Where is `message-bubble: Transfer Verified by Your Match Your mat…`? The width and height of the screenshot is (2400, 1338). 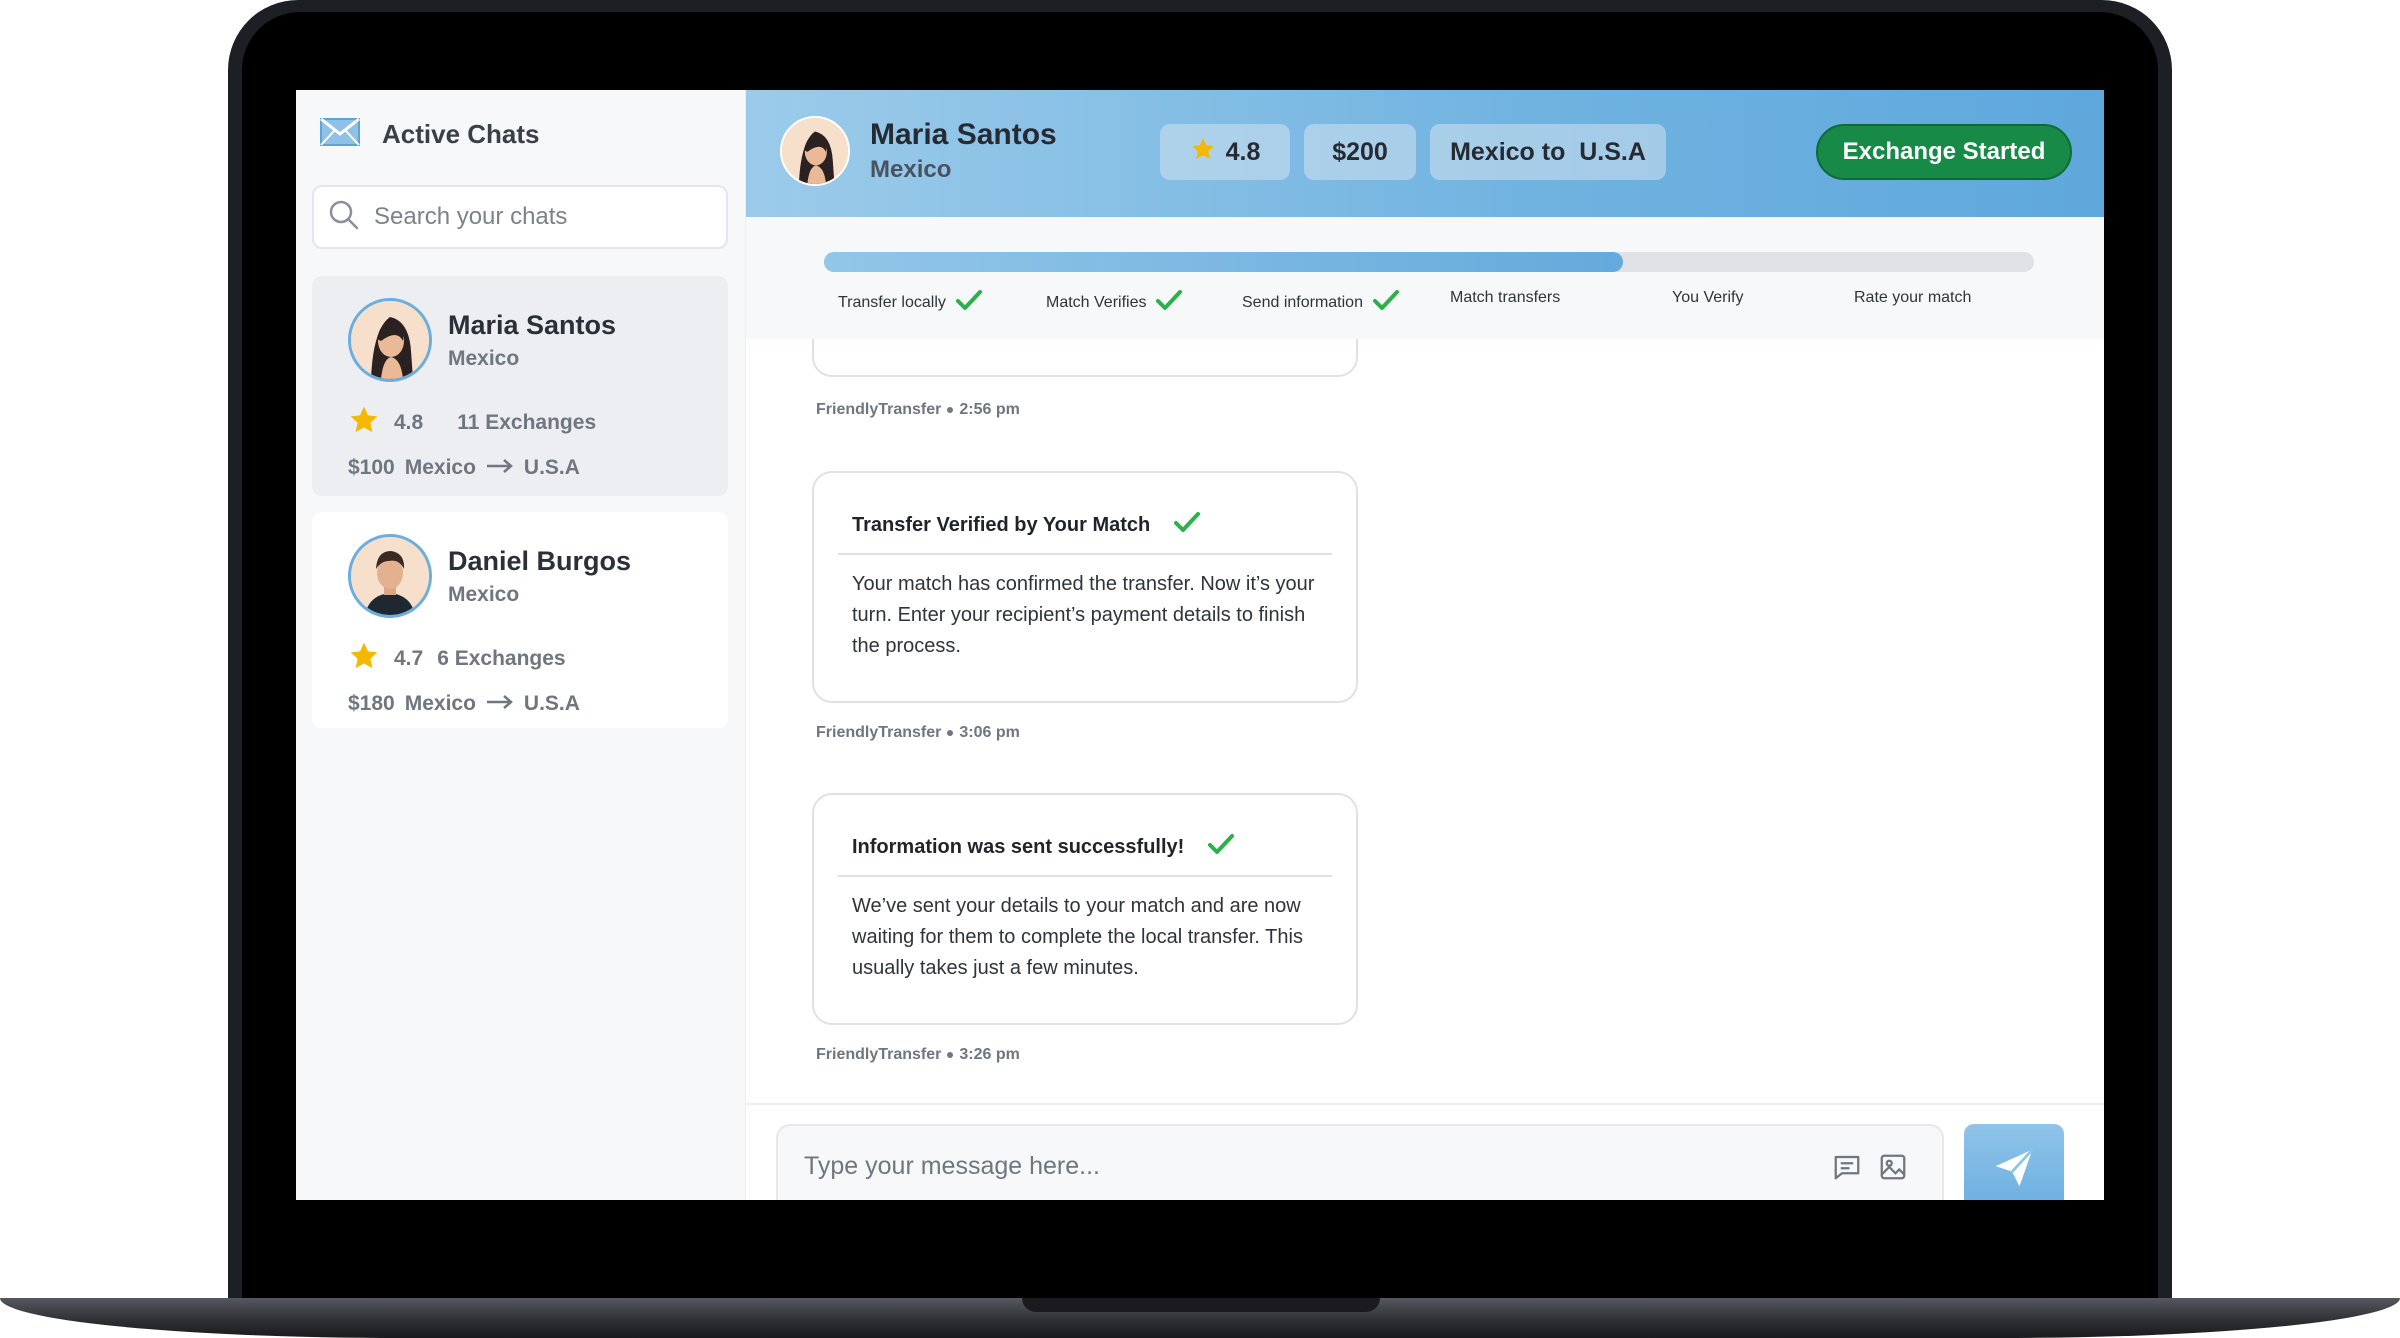
message-bubble: Transfer Verified by Your Match Your mat… is located at coordinates (1085, 587).